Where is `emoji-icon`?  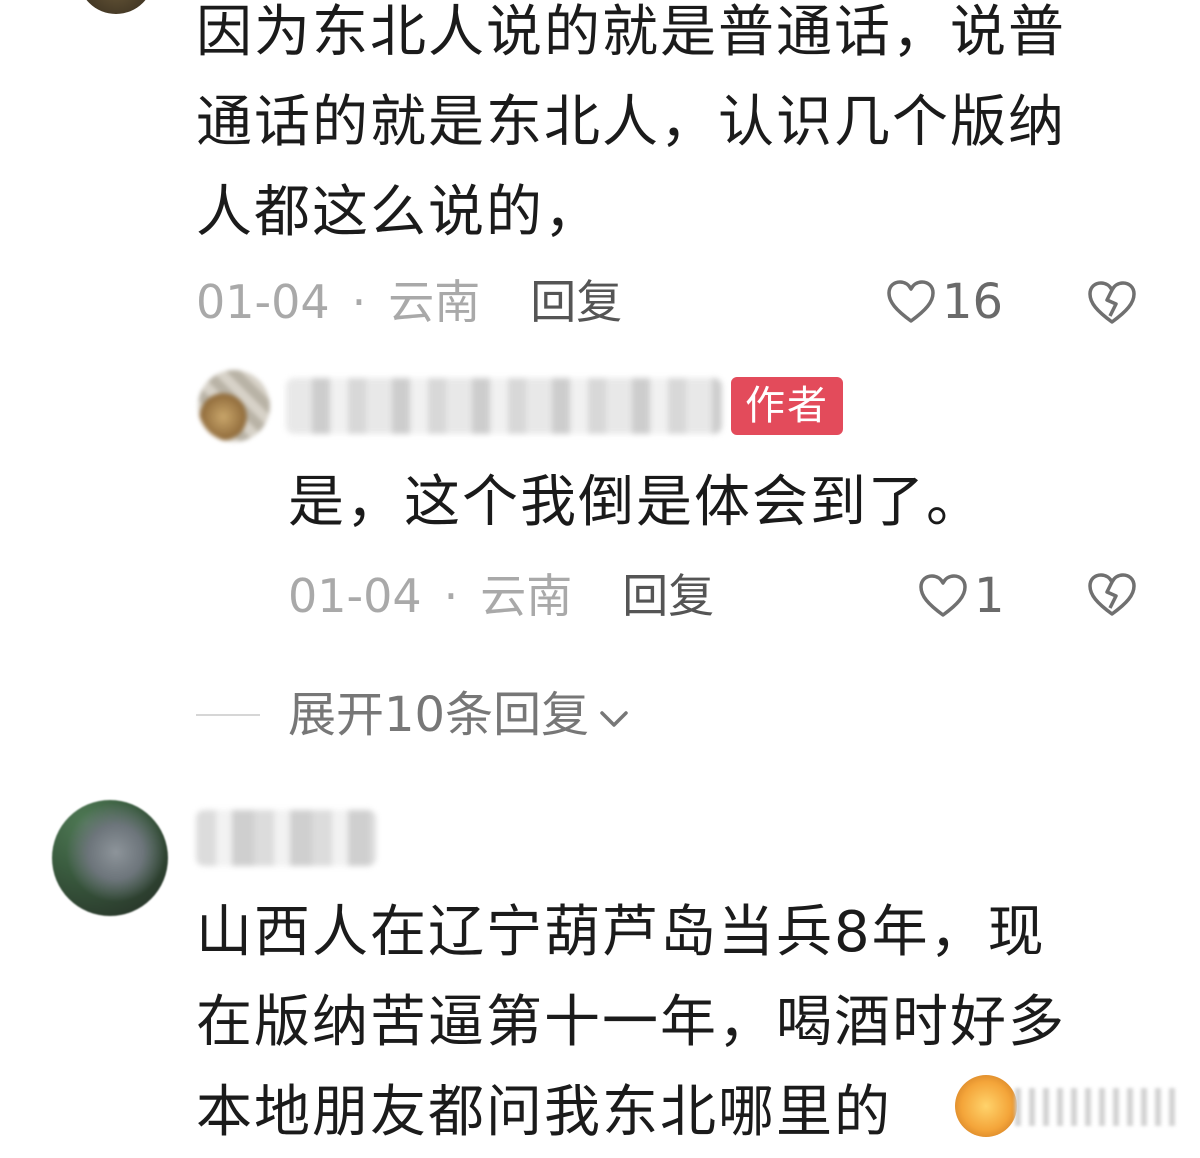
emoji-icon is located at coordinates (986, 1106).